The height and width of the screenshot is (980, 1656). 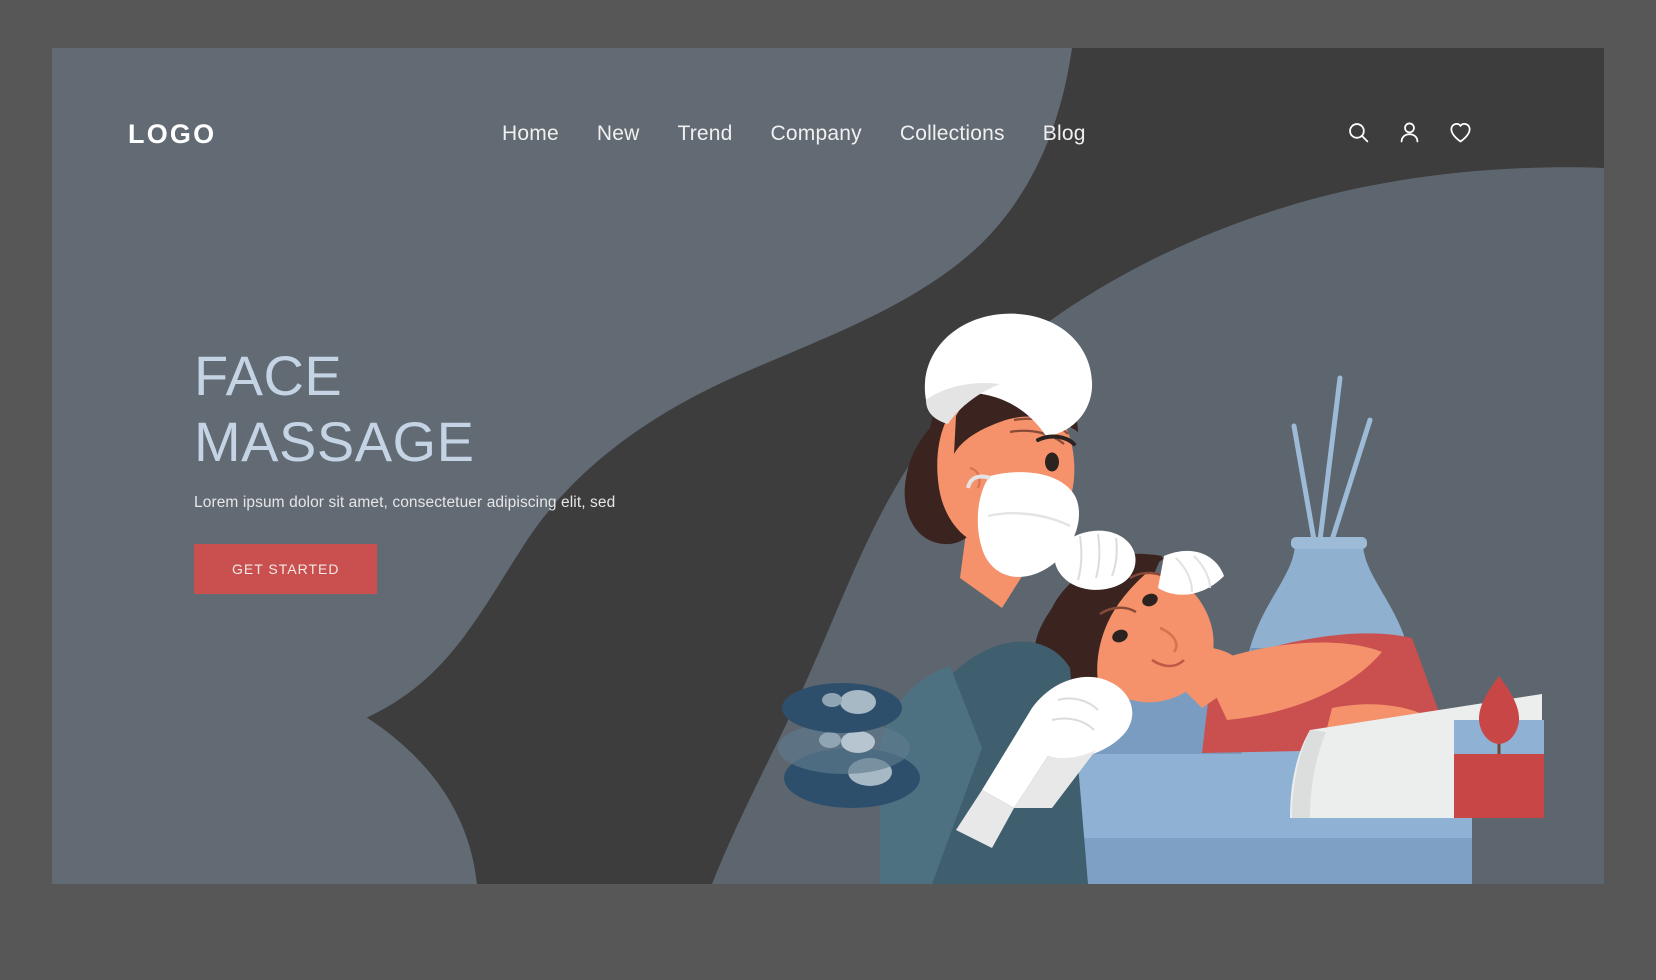 What do you see at coordinates (172, 134) in the screenshot?
I see `logo: LOGO` at bounding box center [172, 134].